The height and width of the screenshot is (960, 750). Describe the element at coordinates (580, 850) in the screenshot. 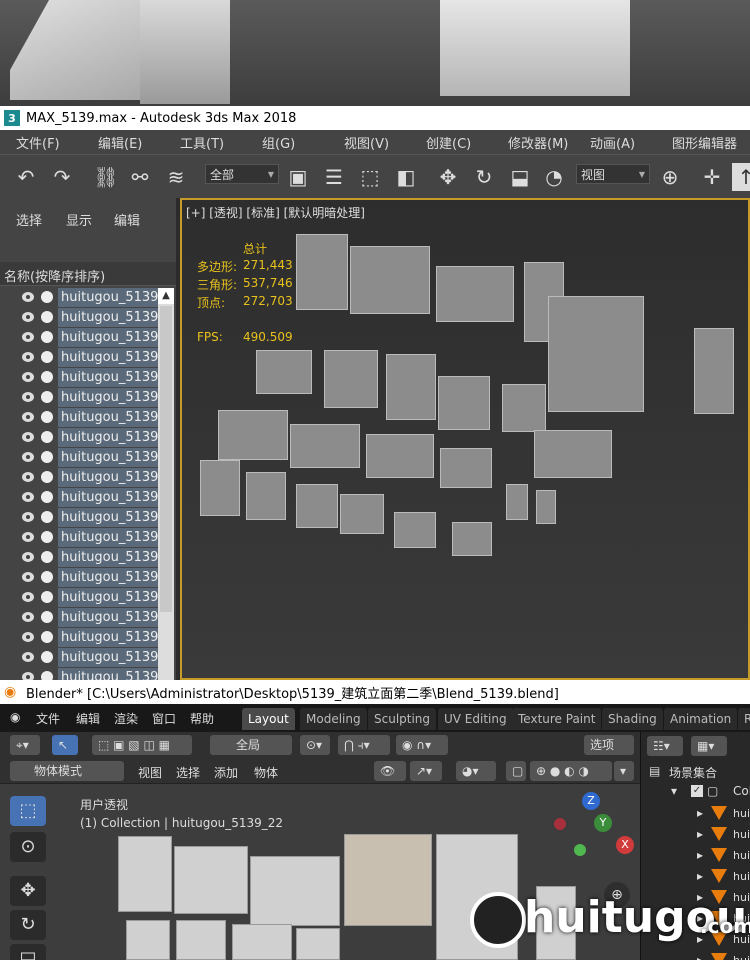

I see `gizmo-neg-y-icon` at that location.